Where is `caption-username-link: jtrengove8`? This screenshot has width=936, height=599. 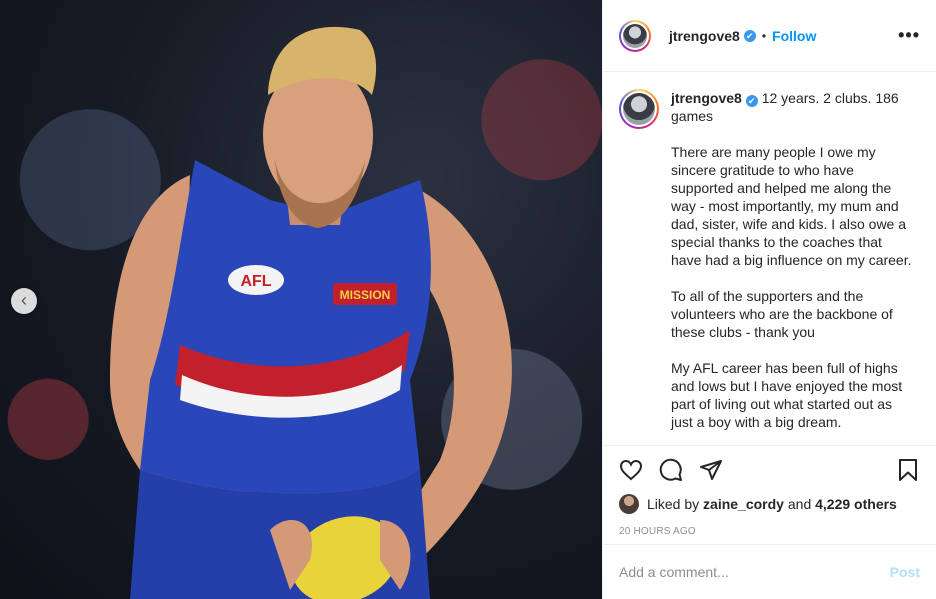 caption-username-link: jtrengove8 is located at coordinates (706, 98).